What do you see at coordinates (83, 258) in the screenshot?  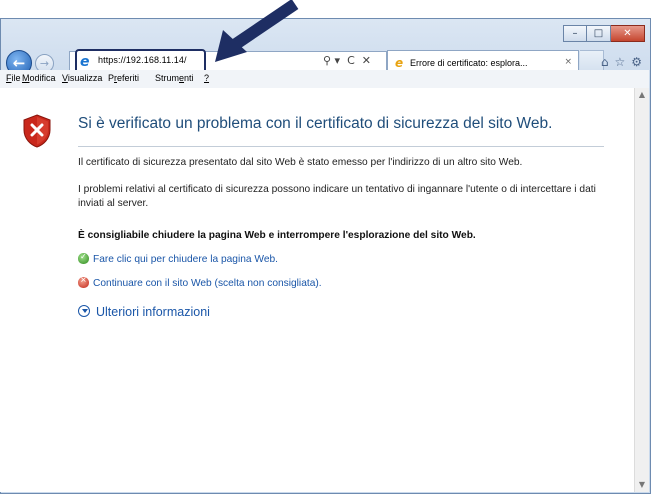 I see `green-shield-icon` at bounding box center [83, 258].